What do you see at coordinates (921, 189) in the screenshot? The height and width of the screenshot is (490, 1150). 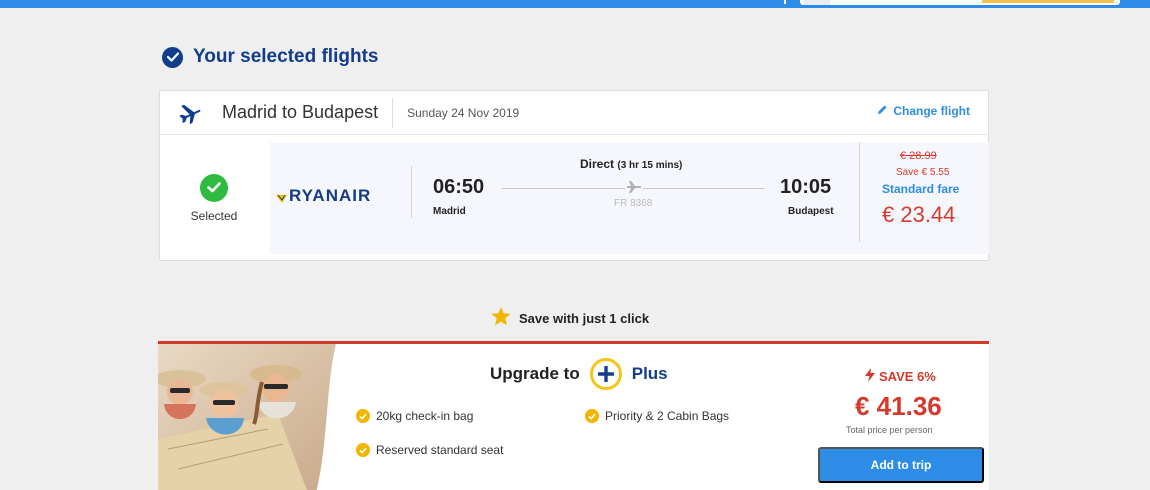 I see `fare-type: Standard fare` at bounding box center [921, 189].